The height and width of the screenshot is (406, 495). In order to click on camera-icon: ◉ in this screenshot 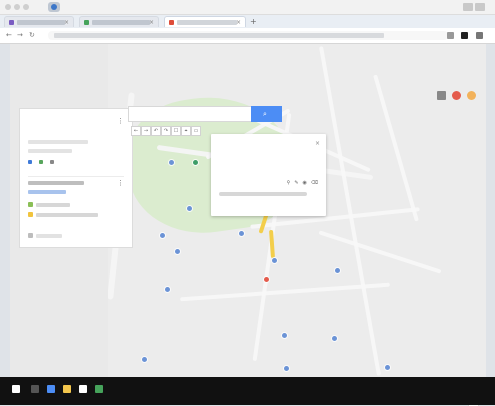, I will do `click(305, 183)`.